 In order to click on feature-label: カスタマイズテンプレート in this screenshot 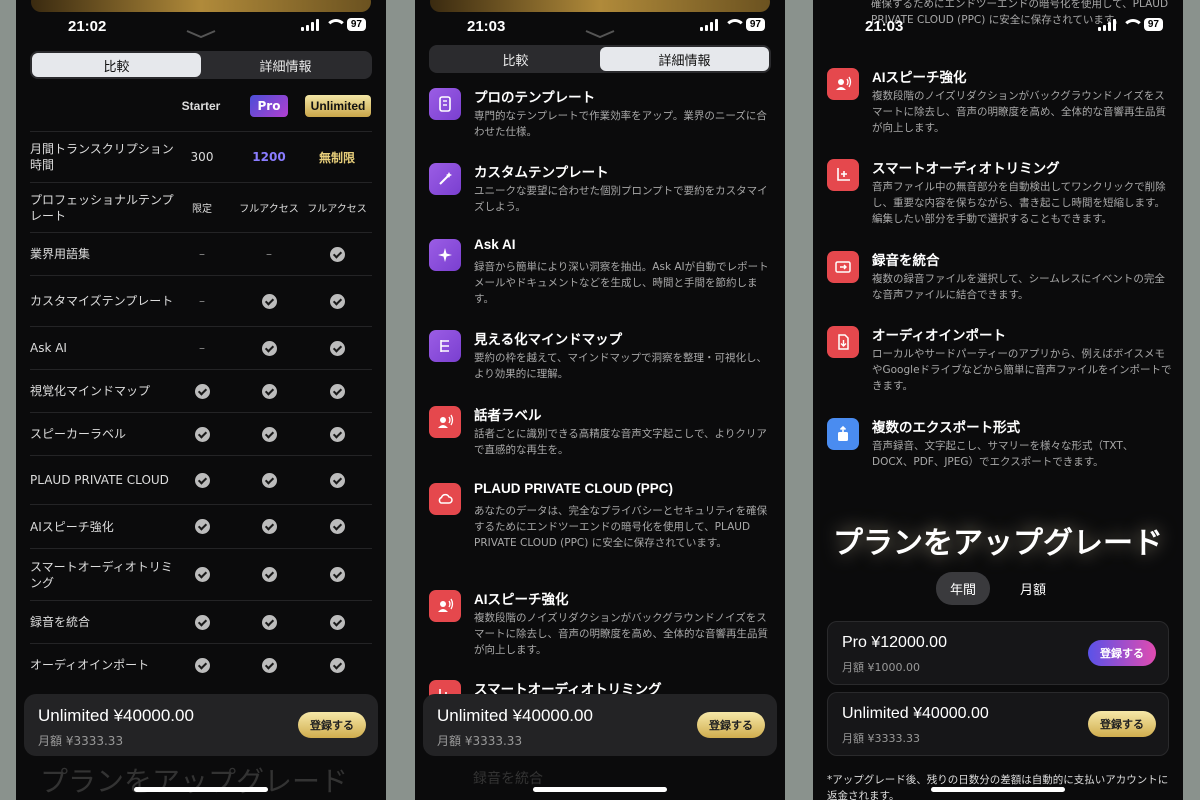, I will do `click(102, 301)`.